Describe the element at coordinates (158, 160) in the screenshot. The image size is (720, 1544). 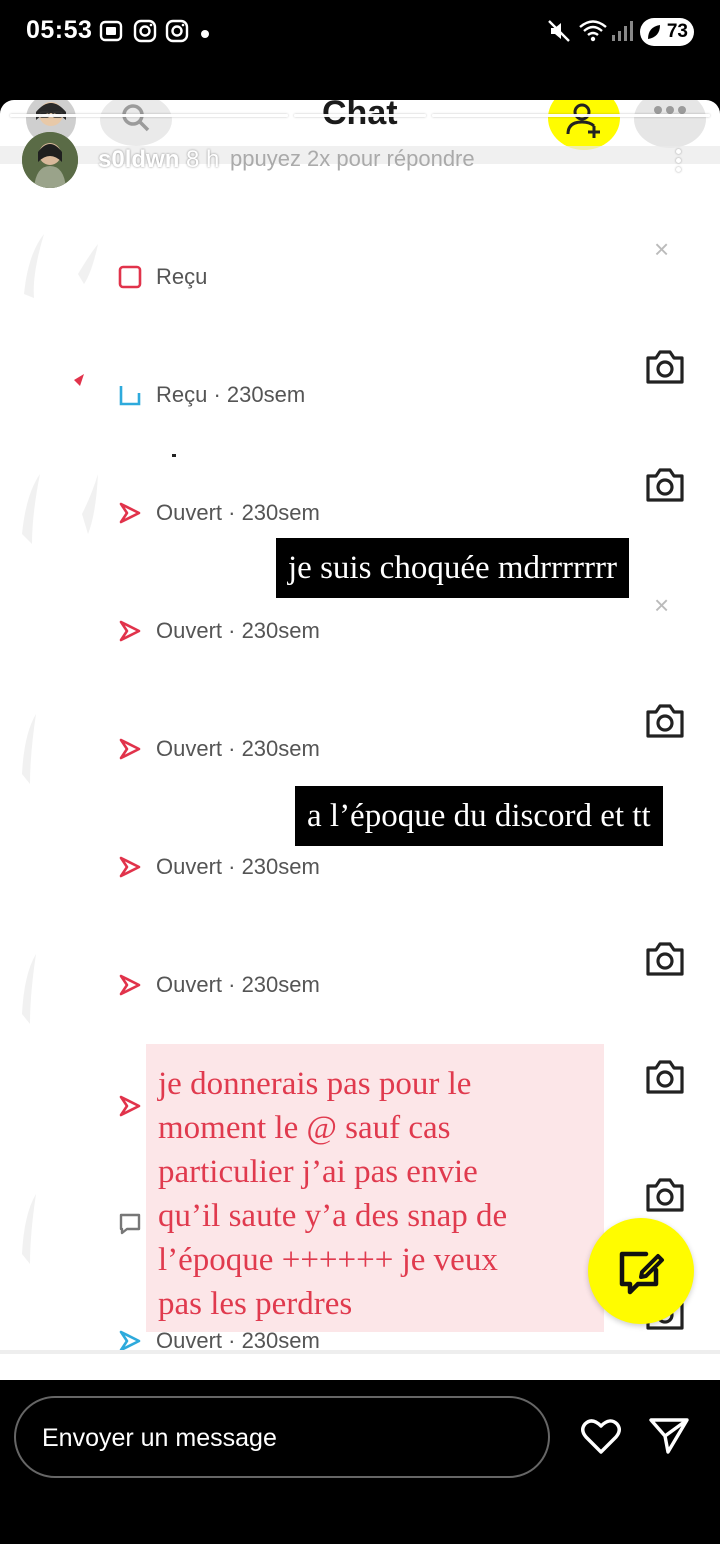
I see `story-username: s0ldwn 8 h` at that location.